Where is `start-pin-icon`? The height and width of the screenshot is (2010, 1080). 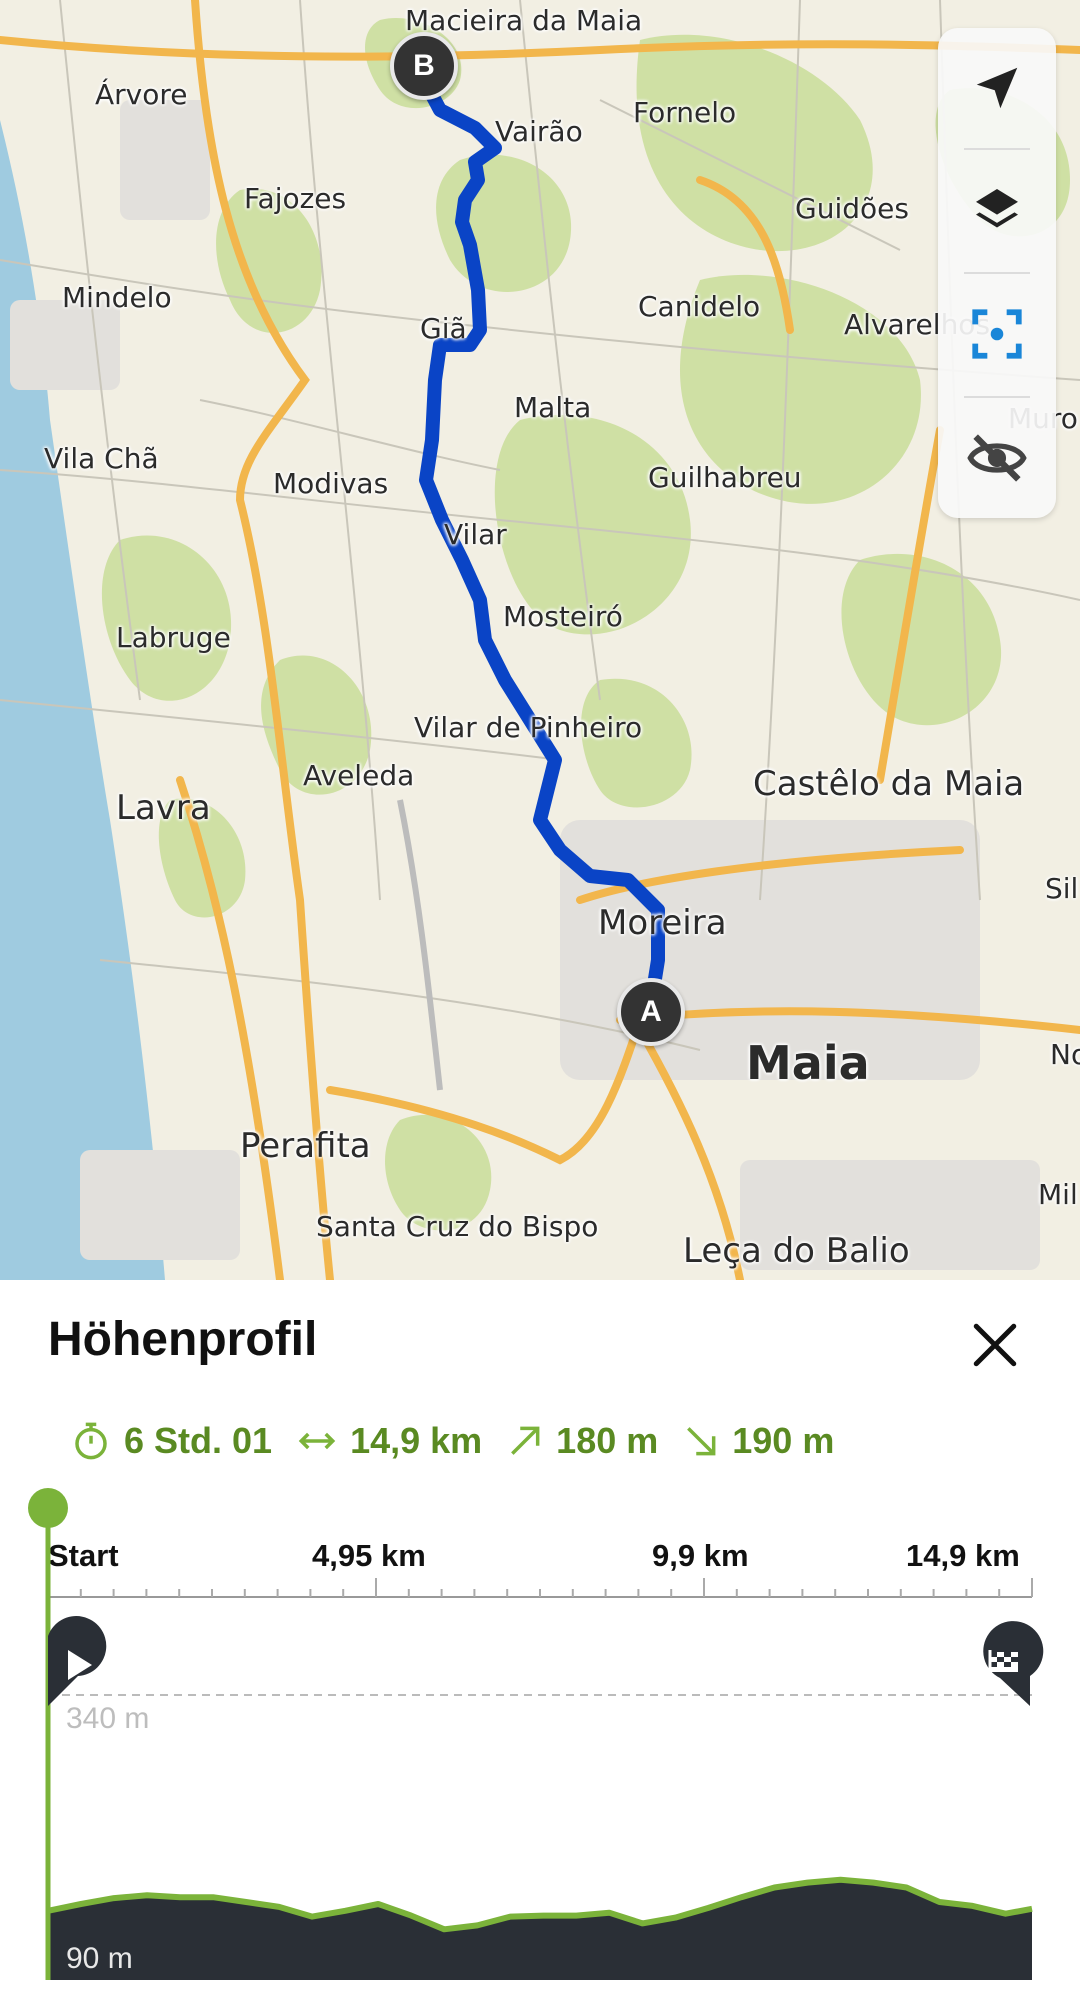 start-pin-icon is located at coordinates (77, 1661).